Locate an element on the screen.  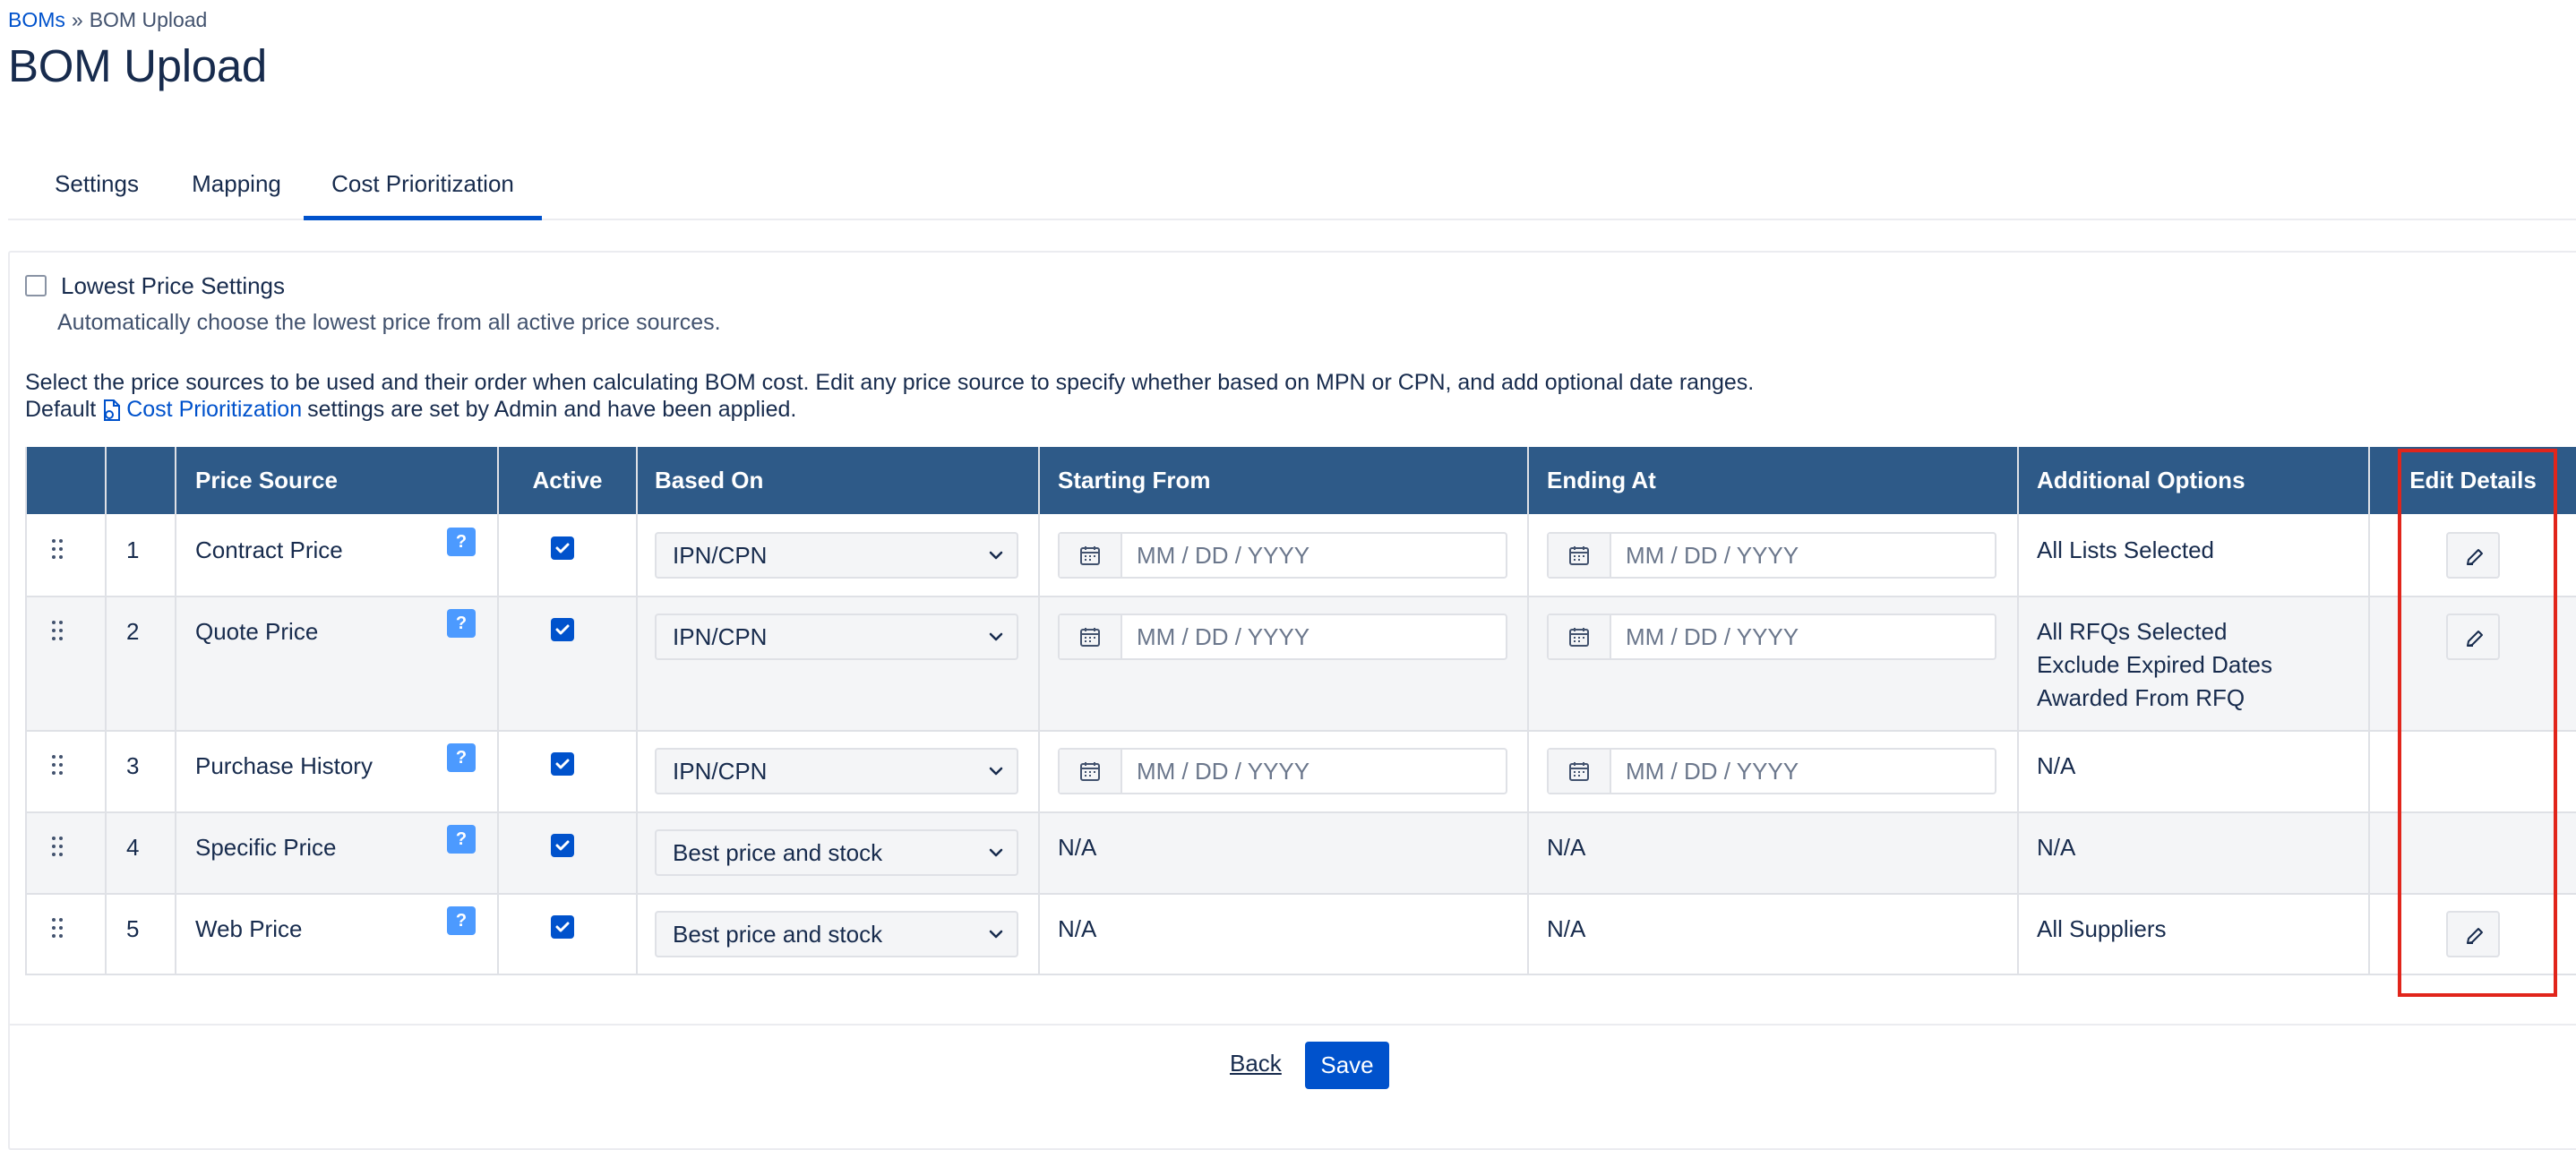
cost-prioritization-link: Cost Prioritization is located at coordinates (202, 410).